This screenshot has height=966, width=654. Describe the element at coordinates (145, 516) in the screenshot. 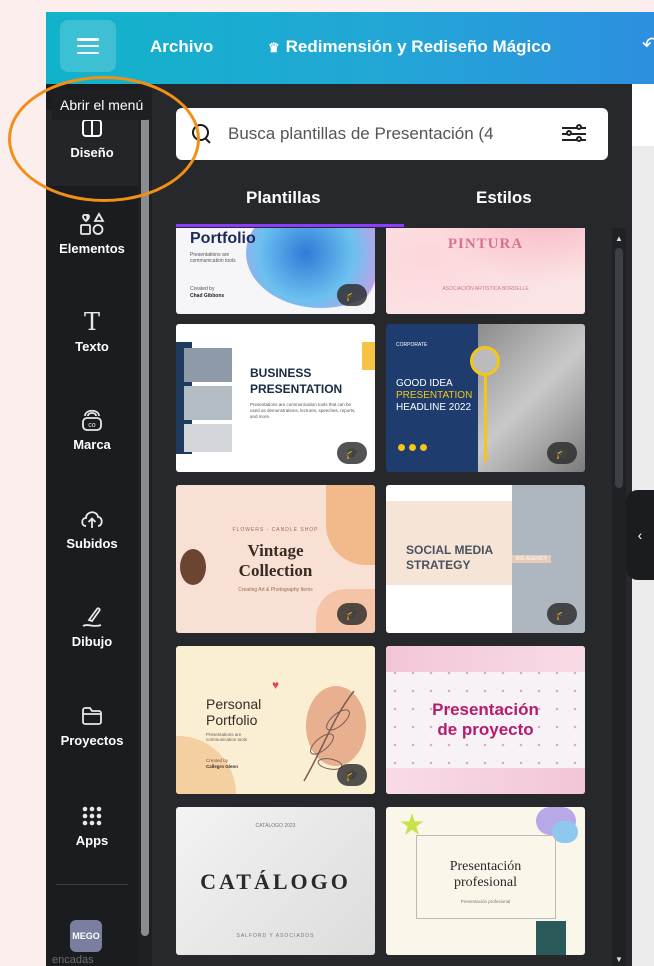

I see `sidebar-scroll-thumb` at that location.